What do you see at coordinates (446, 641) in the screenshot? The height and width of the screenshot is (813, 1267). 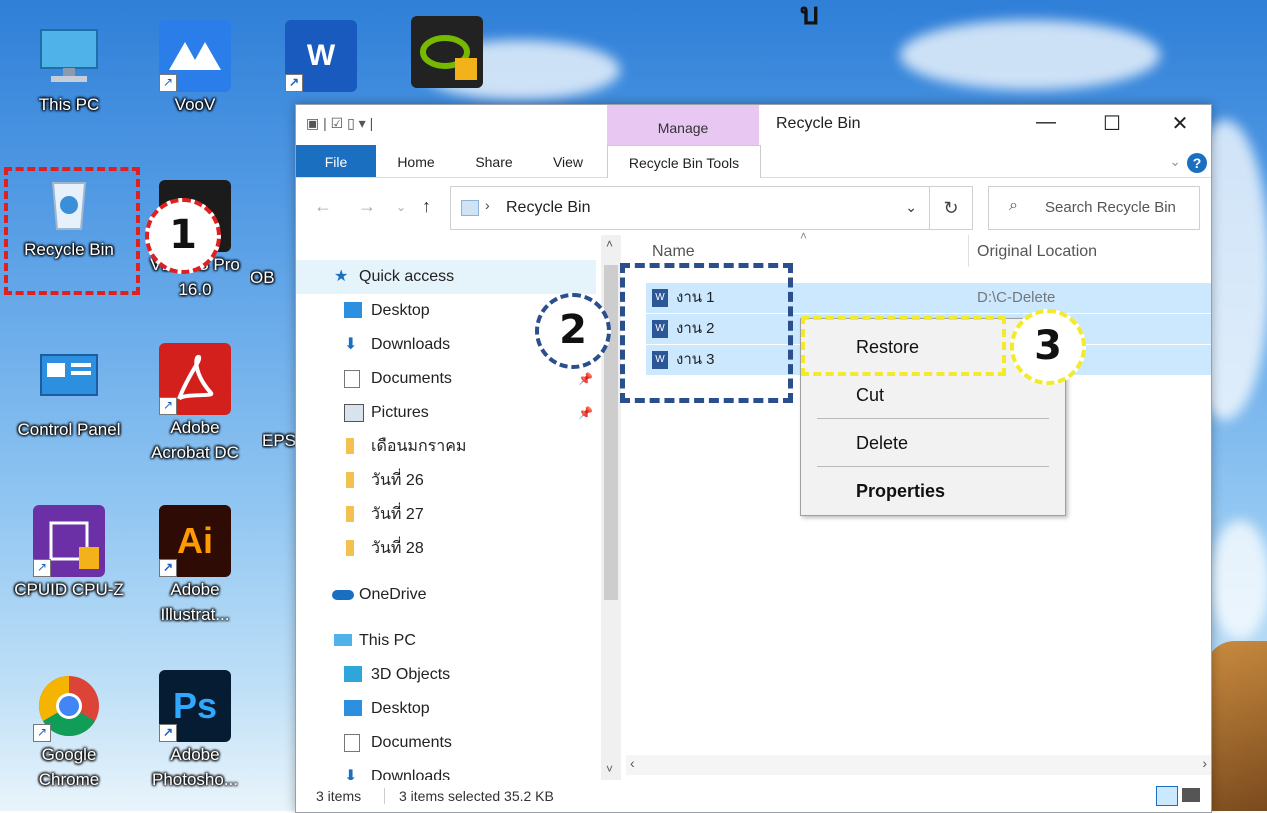 I see `nav-this-pc: This PC` at bounding box center [446, 641].